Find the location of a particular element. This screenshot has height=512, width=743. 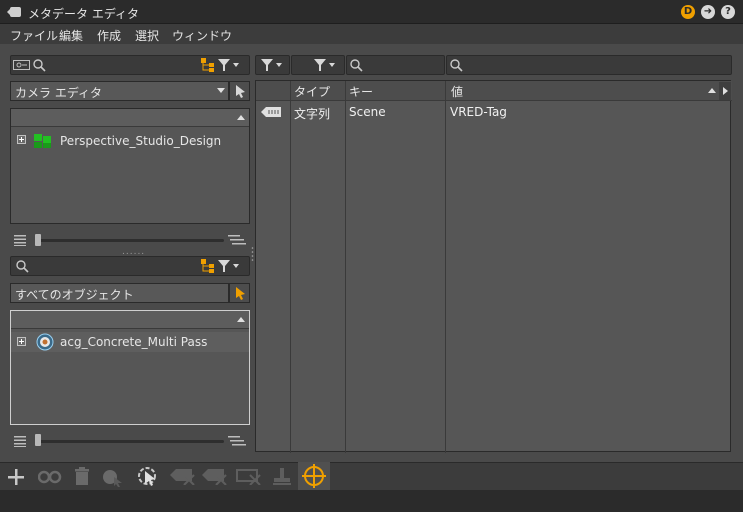

chevron-down-icon is located at coordinates (221, 91).